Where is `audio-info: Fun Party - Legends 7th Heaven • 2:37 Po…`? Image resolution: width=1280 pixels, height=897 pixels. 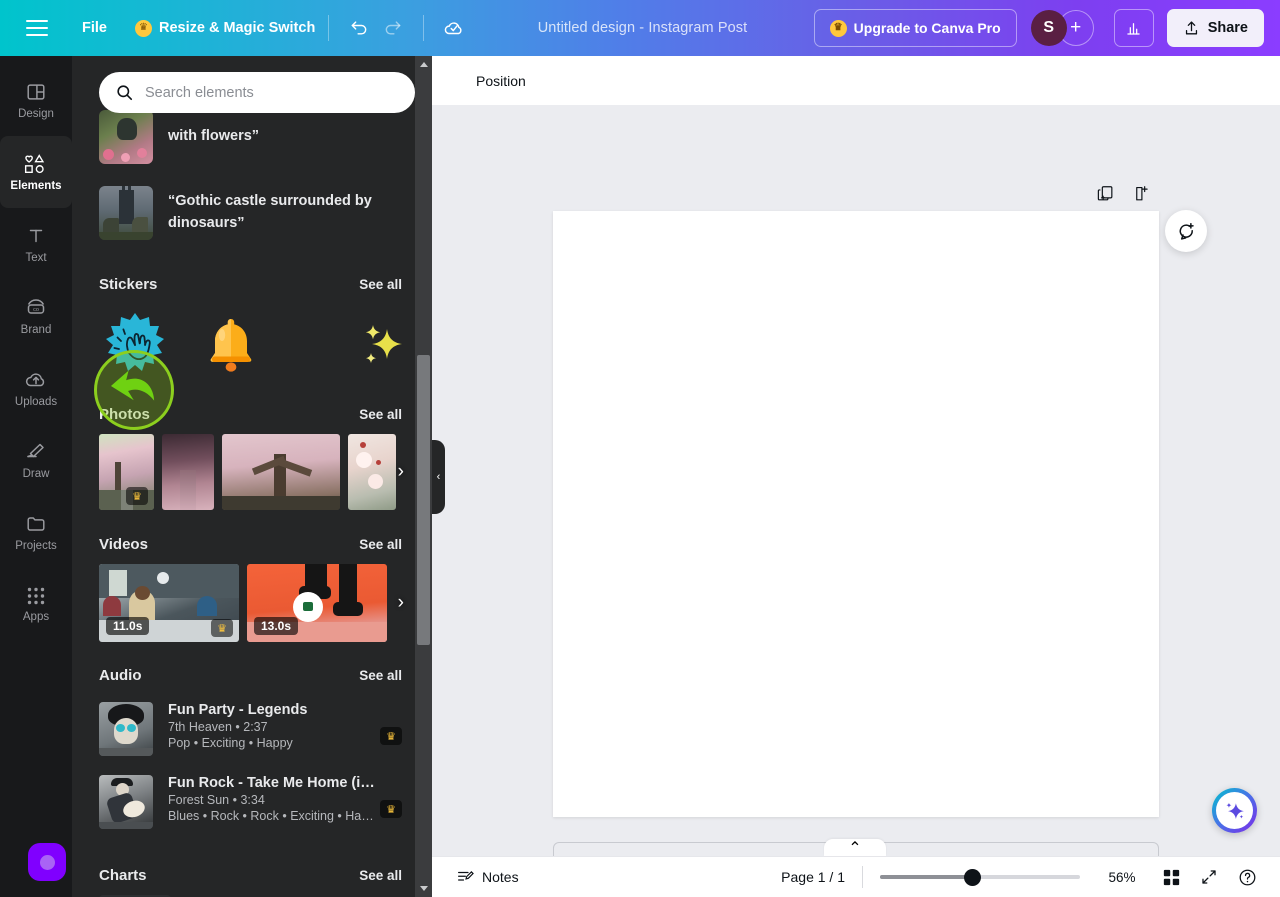 audio-info: Fun Party - Legends 7th Heaven • 2:37 Po… is located at coordinates (237, 729).